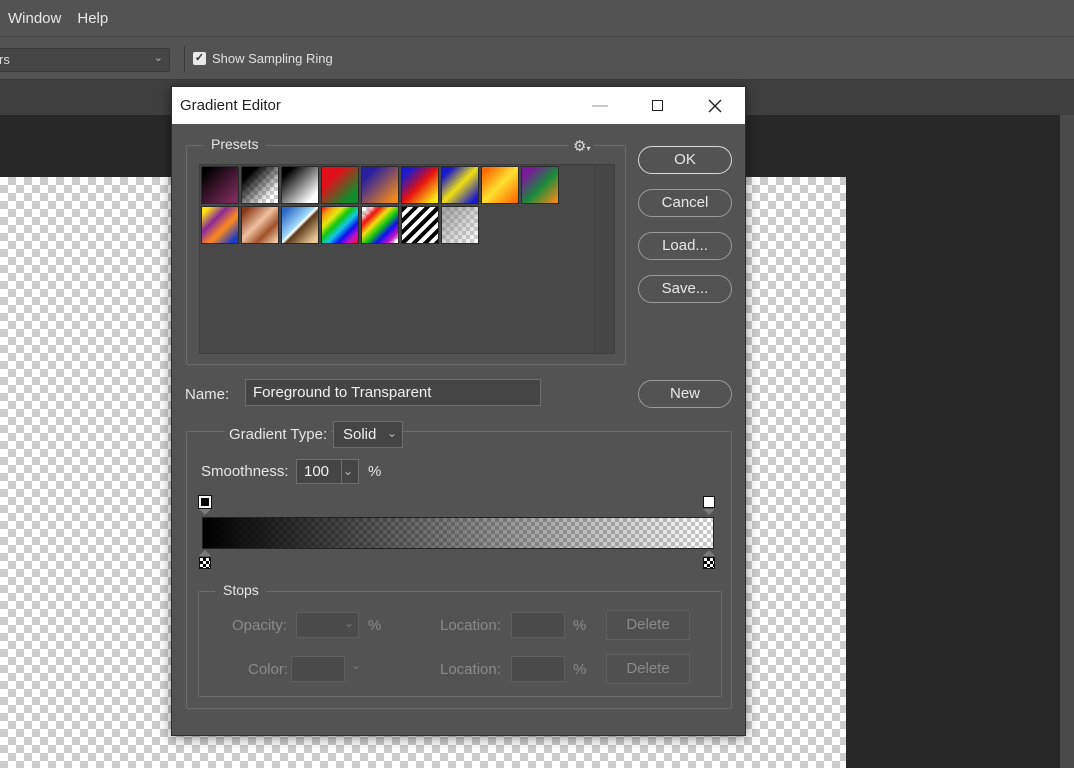 This screenshot has width=1074, height=768. What do you see at coordinates (540, 185) in the screenshot?
I see `preset-swatch-violet-green-orange` at bounding box center [540, 185].